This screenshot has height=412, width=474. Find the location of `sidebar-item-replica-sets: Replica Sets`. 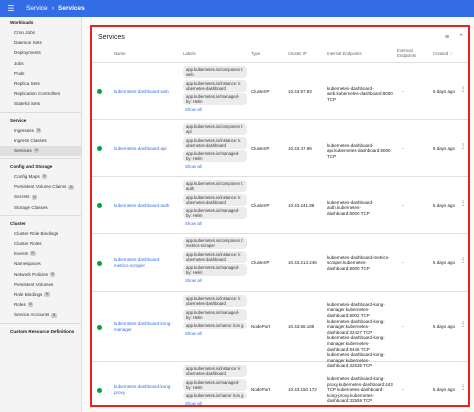

sidebar-item-replica-sets: Replica Sets is located at coordinates (40, 84).